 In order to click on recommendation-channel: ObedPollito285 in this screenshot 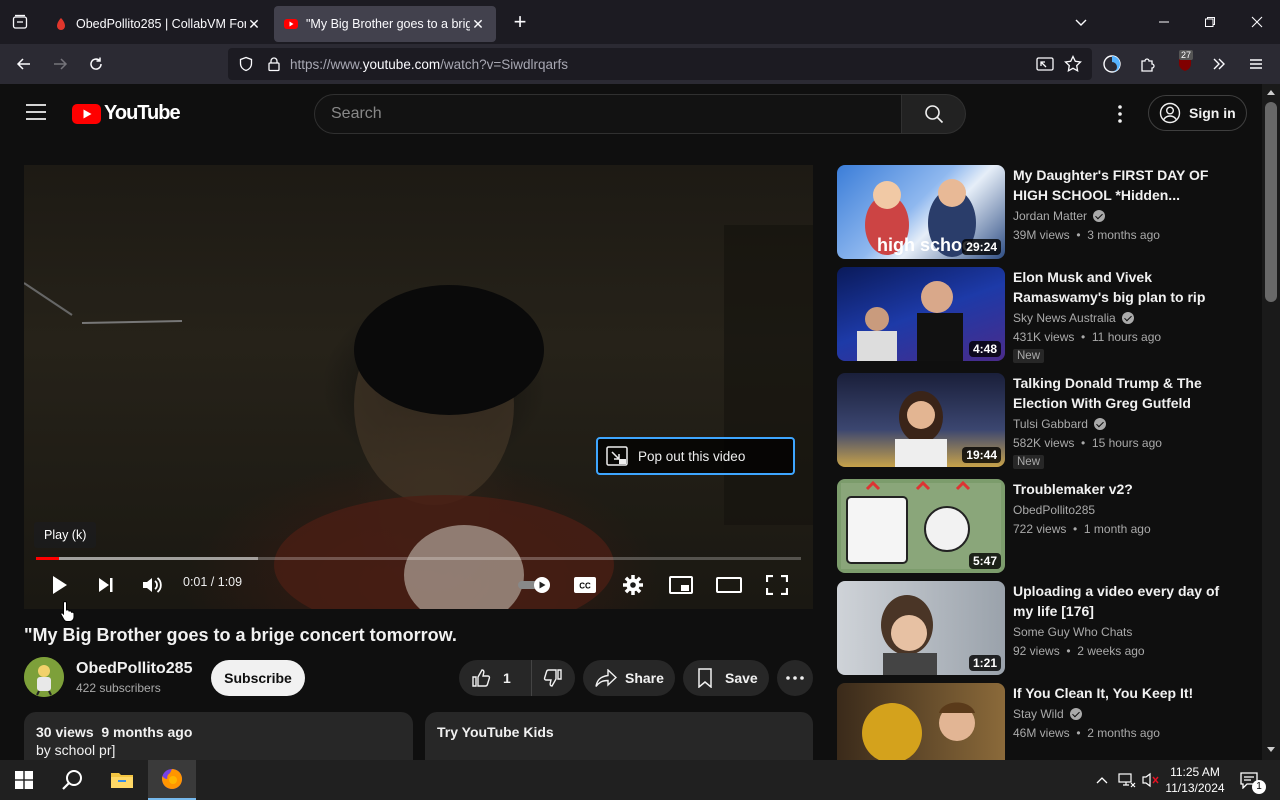, I will do `click(1054, 510)`.